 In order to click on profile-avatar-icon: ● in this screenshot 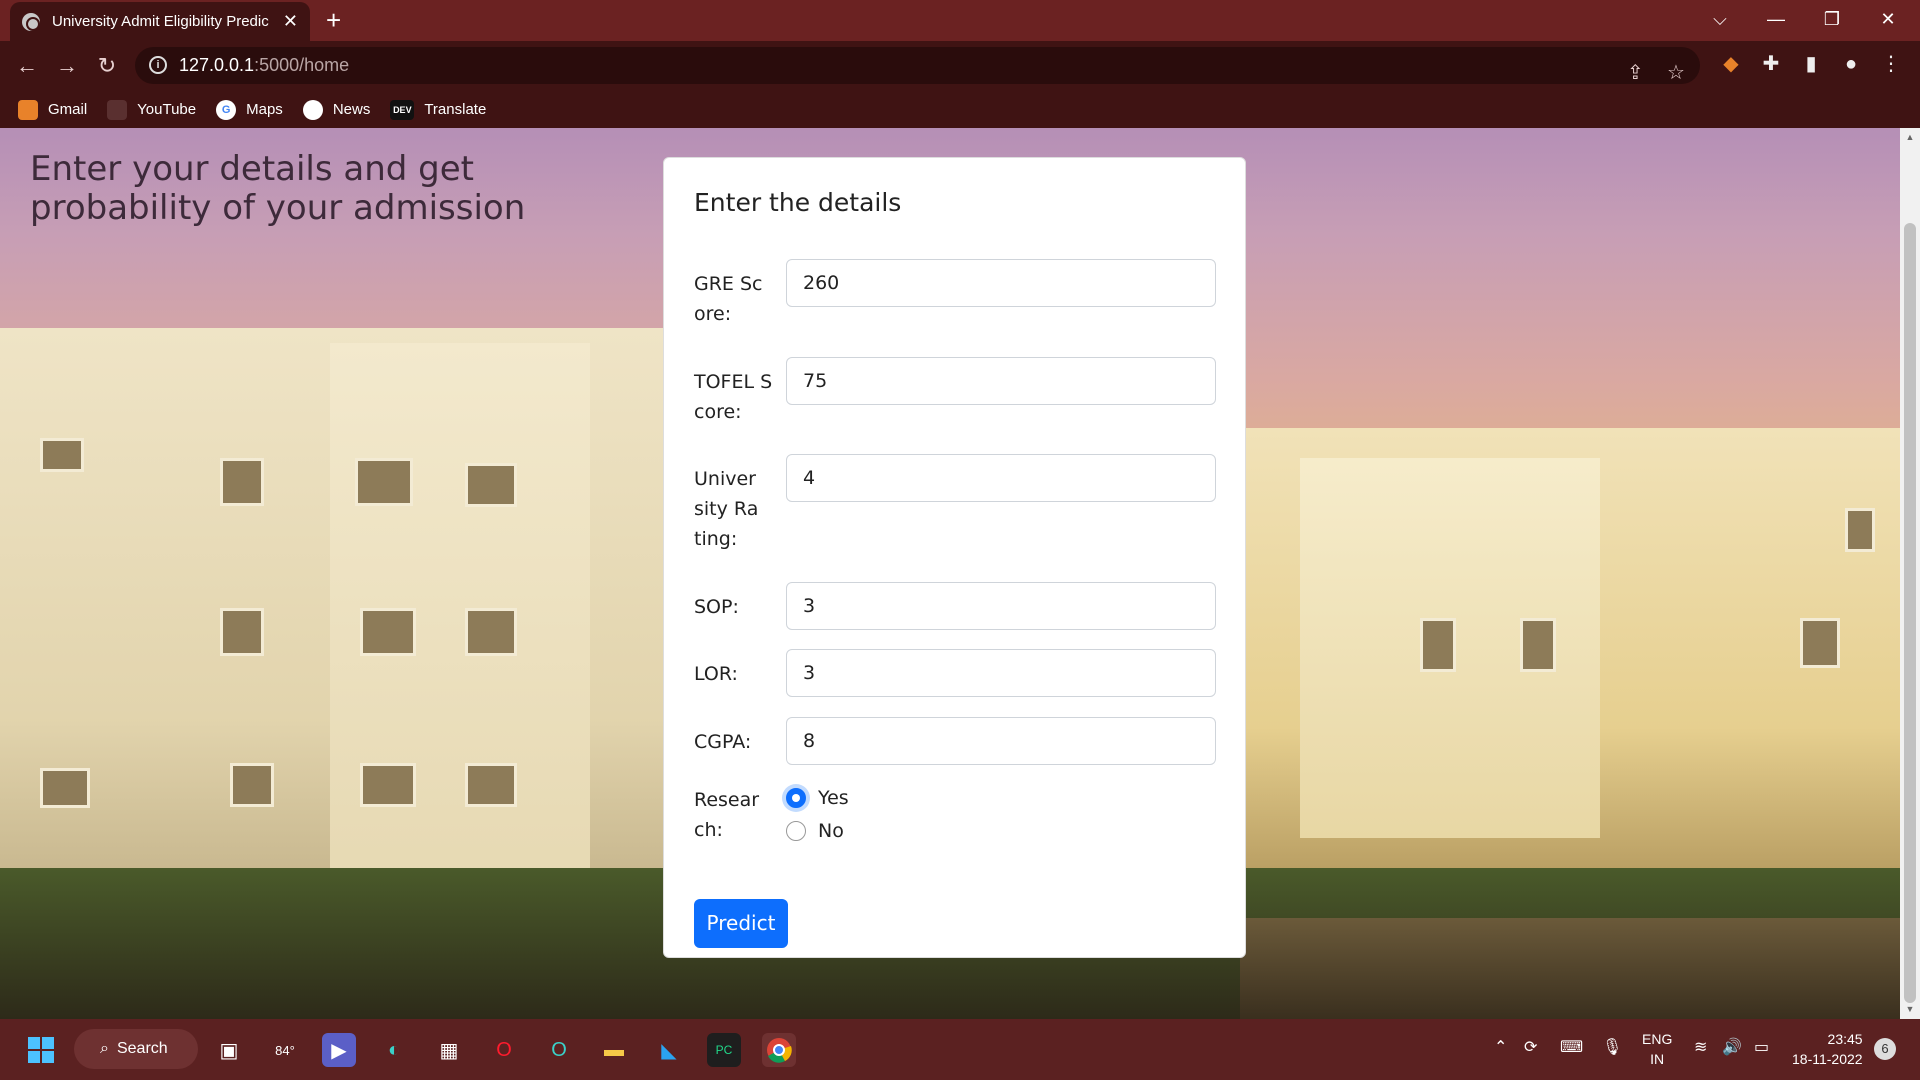, I will do `click(1851, 64)`.